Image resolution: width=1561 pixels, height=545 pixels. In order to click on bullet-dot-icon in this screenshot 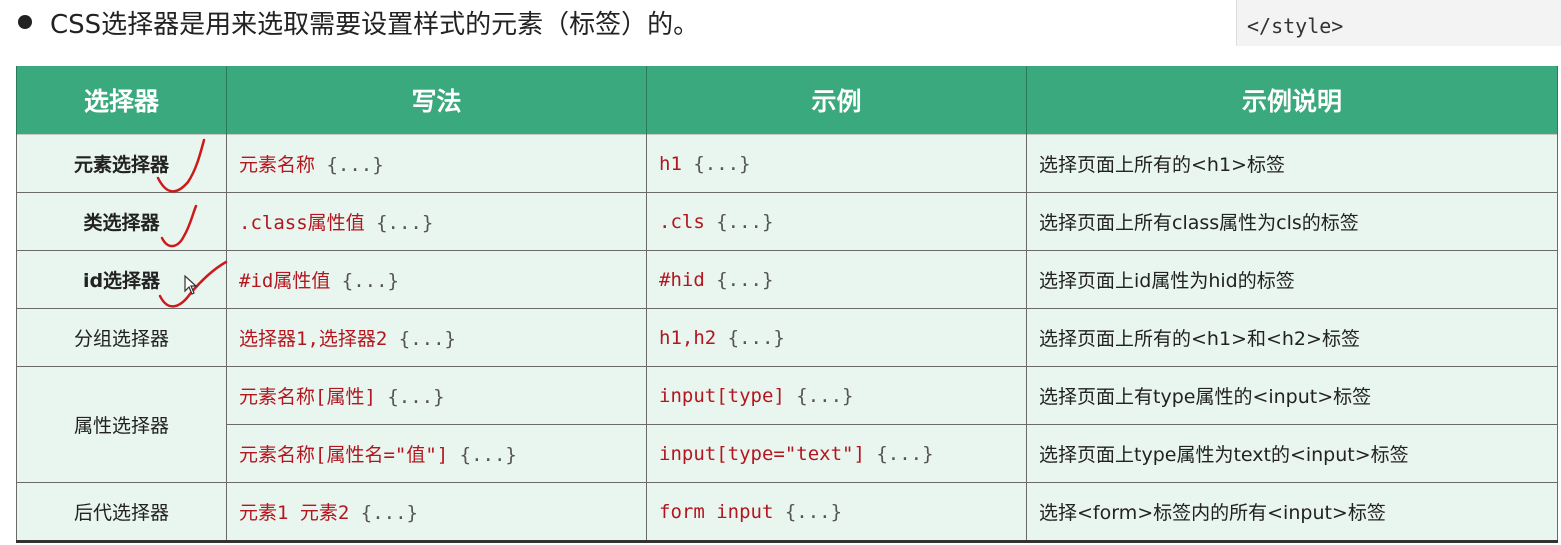, I will do `click(25, 22)`.